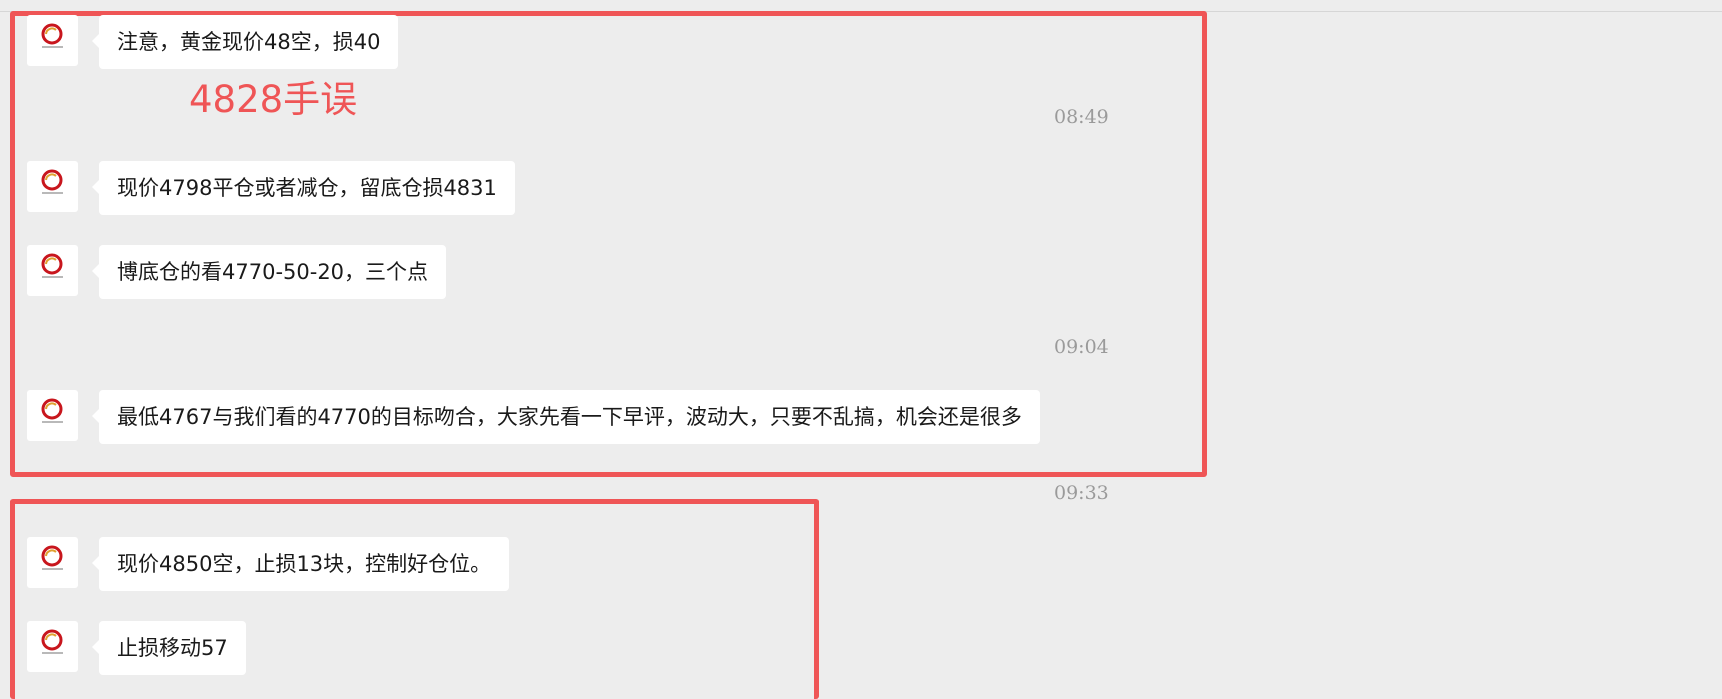 The height and width of the screenshot is (699, 1722). I want to click on timestamp: 08:49, so click(1081, 117).